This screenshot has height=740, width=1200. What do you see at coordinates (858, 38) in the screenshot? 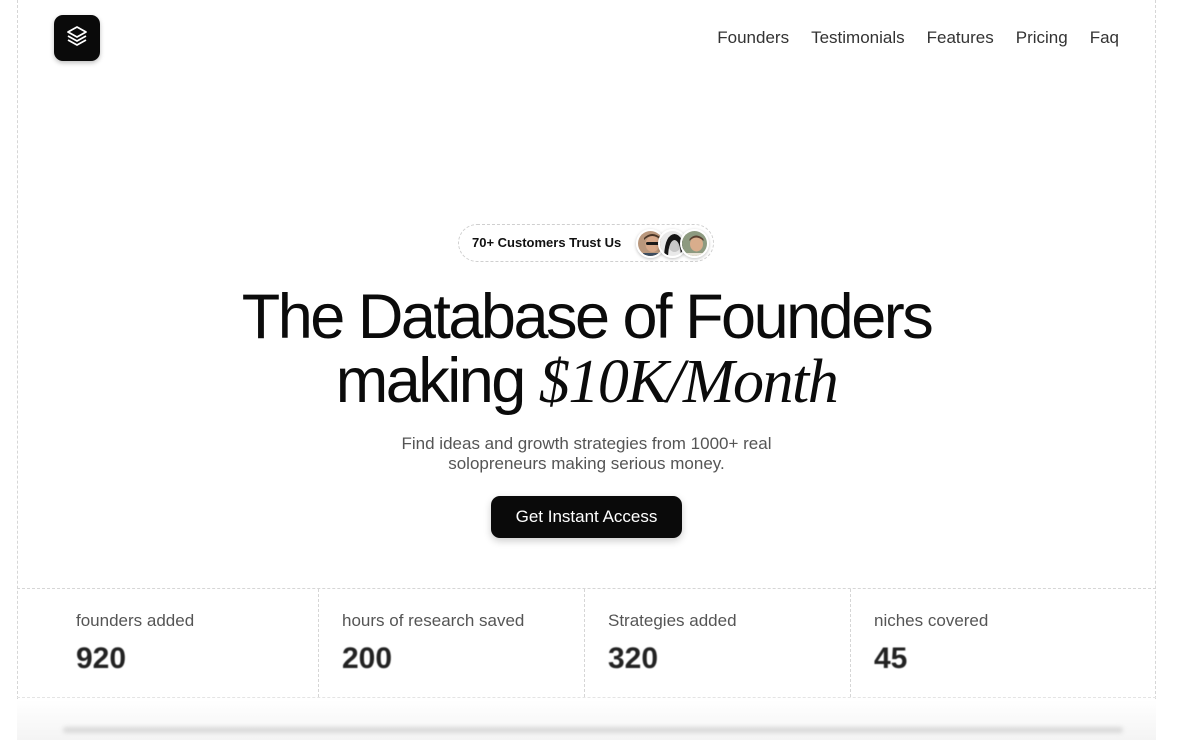
I see `nav-link-testimonials: Testimonials` at bounding box center [858, 38].